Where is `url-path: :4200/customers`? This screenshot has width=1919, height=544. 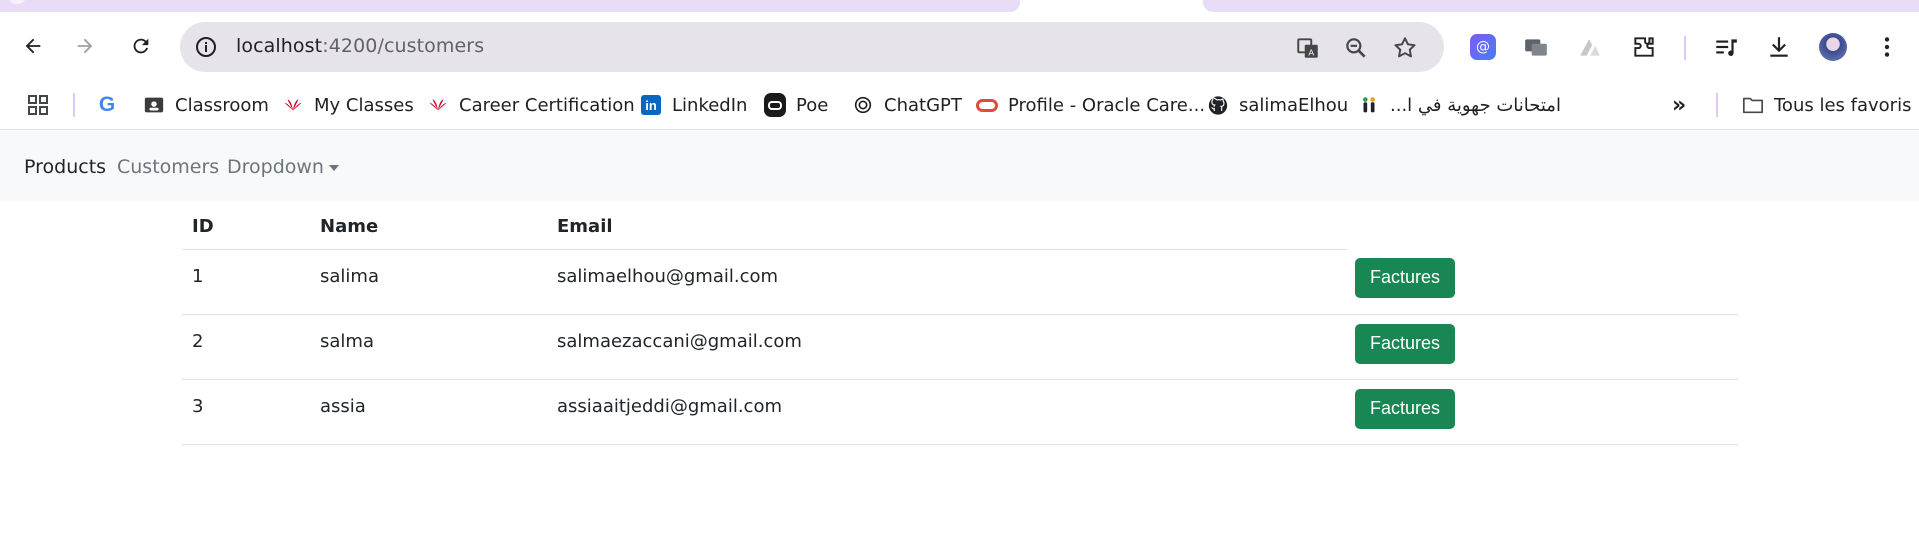 url-path: :4200/customers is located at coordinates (403, 46).